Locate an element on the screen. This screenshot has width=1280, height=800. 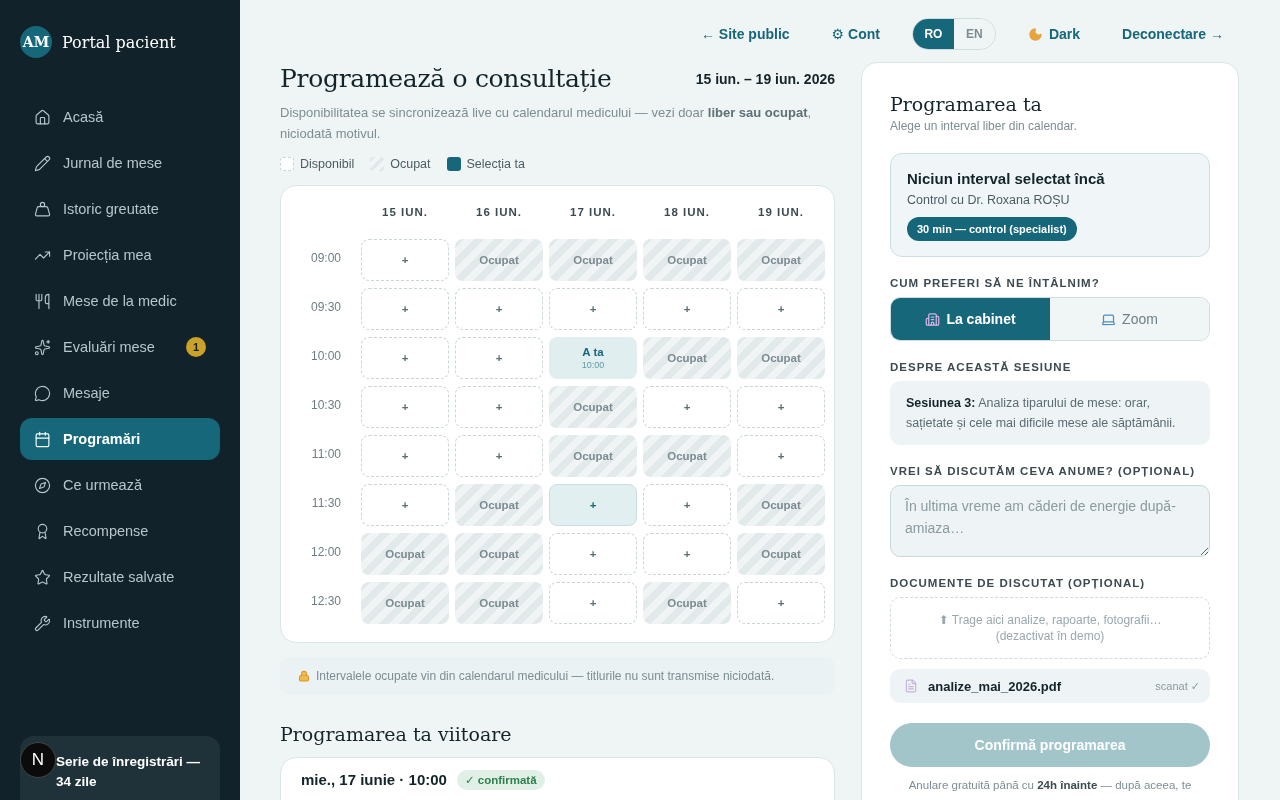
nav-item: Ce urmează is located at coordinates (120, 485).